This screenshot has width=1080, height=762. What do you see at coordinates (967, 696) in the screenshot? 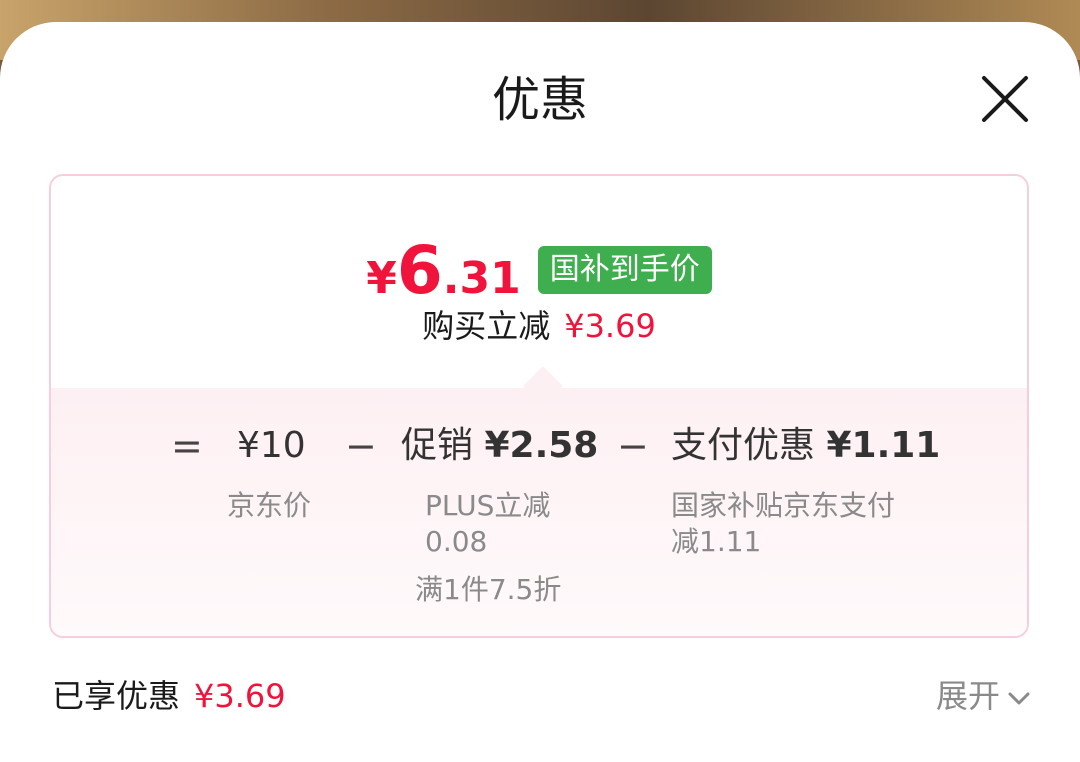
I see `expand-label: 展开` at bounding box center [967, 696].